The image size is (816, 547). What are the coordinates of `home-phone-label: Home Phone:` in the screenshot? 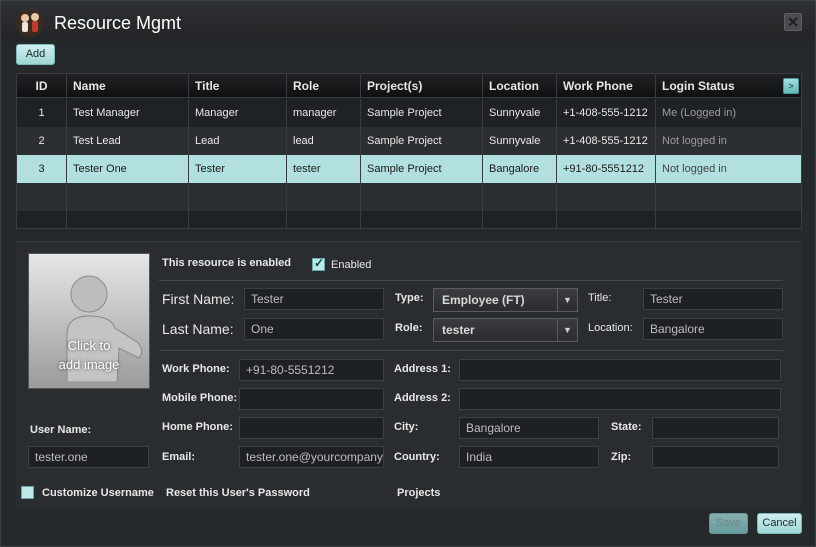 It's located at (197, 427).